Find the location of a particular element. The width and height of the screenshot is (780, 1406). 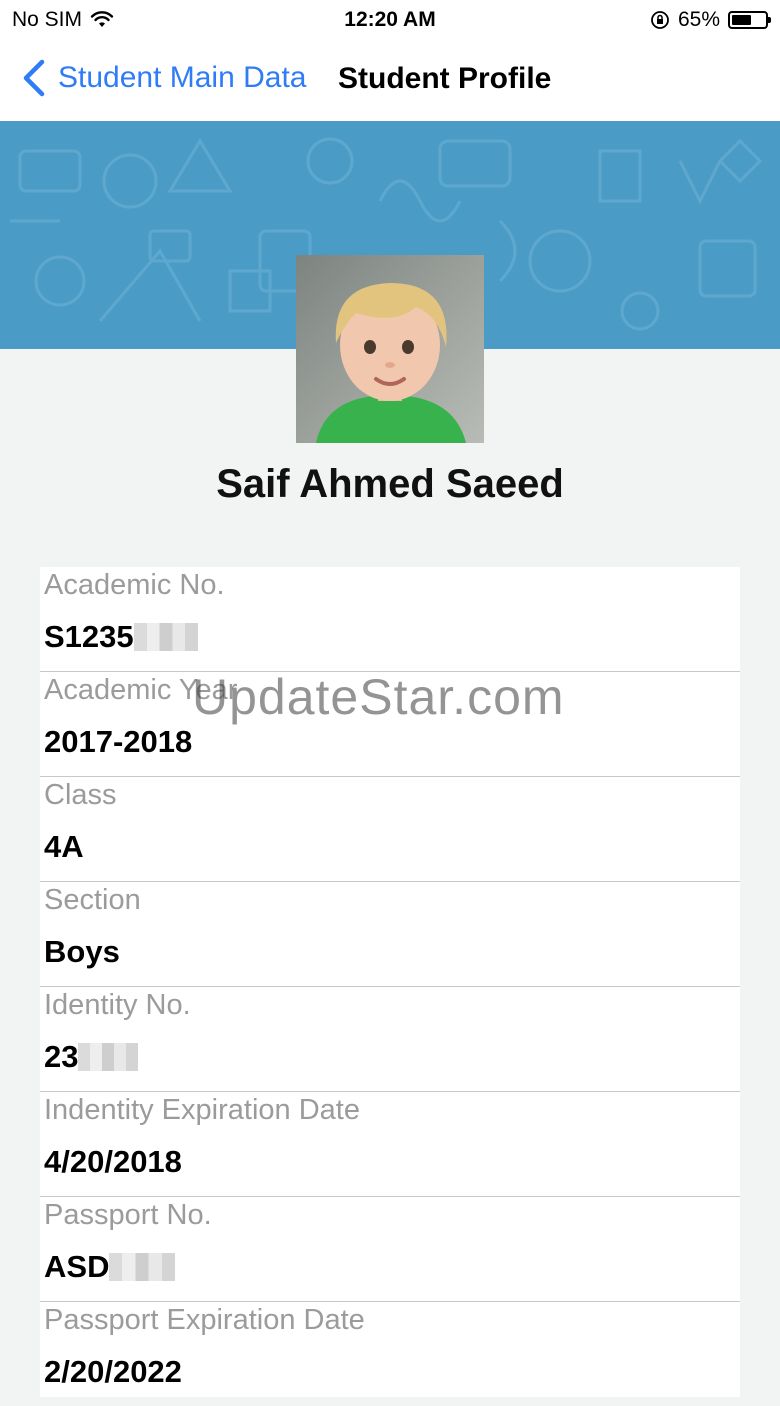

field-label: Passport No. is located at coordinates (128, 1215).